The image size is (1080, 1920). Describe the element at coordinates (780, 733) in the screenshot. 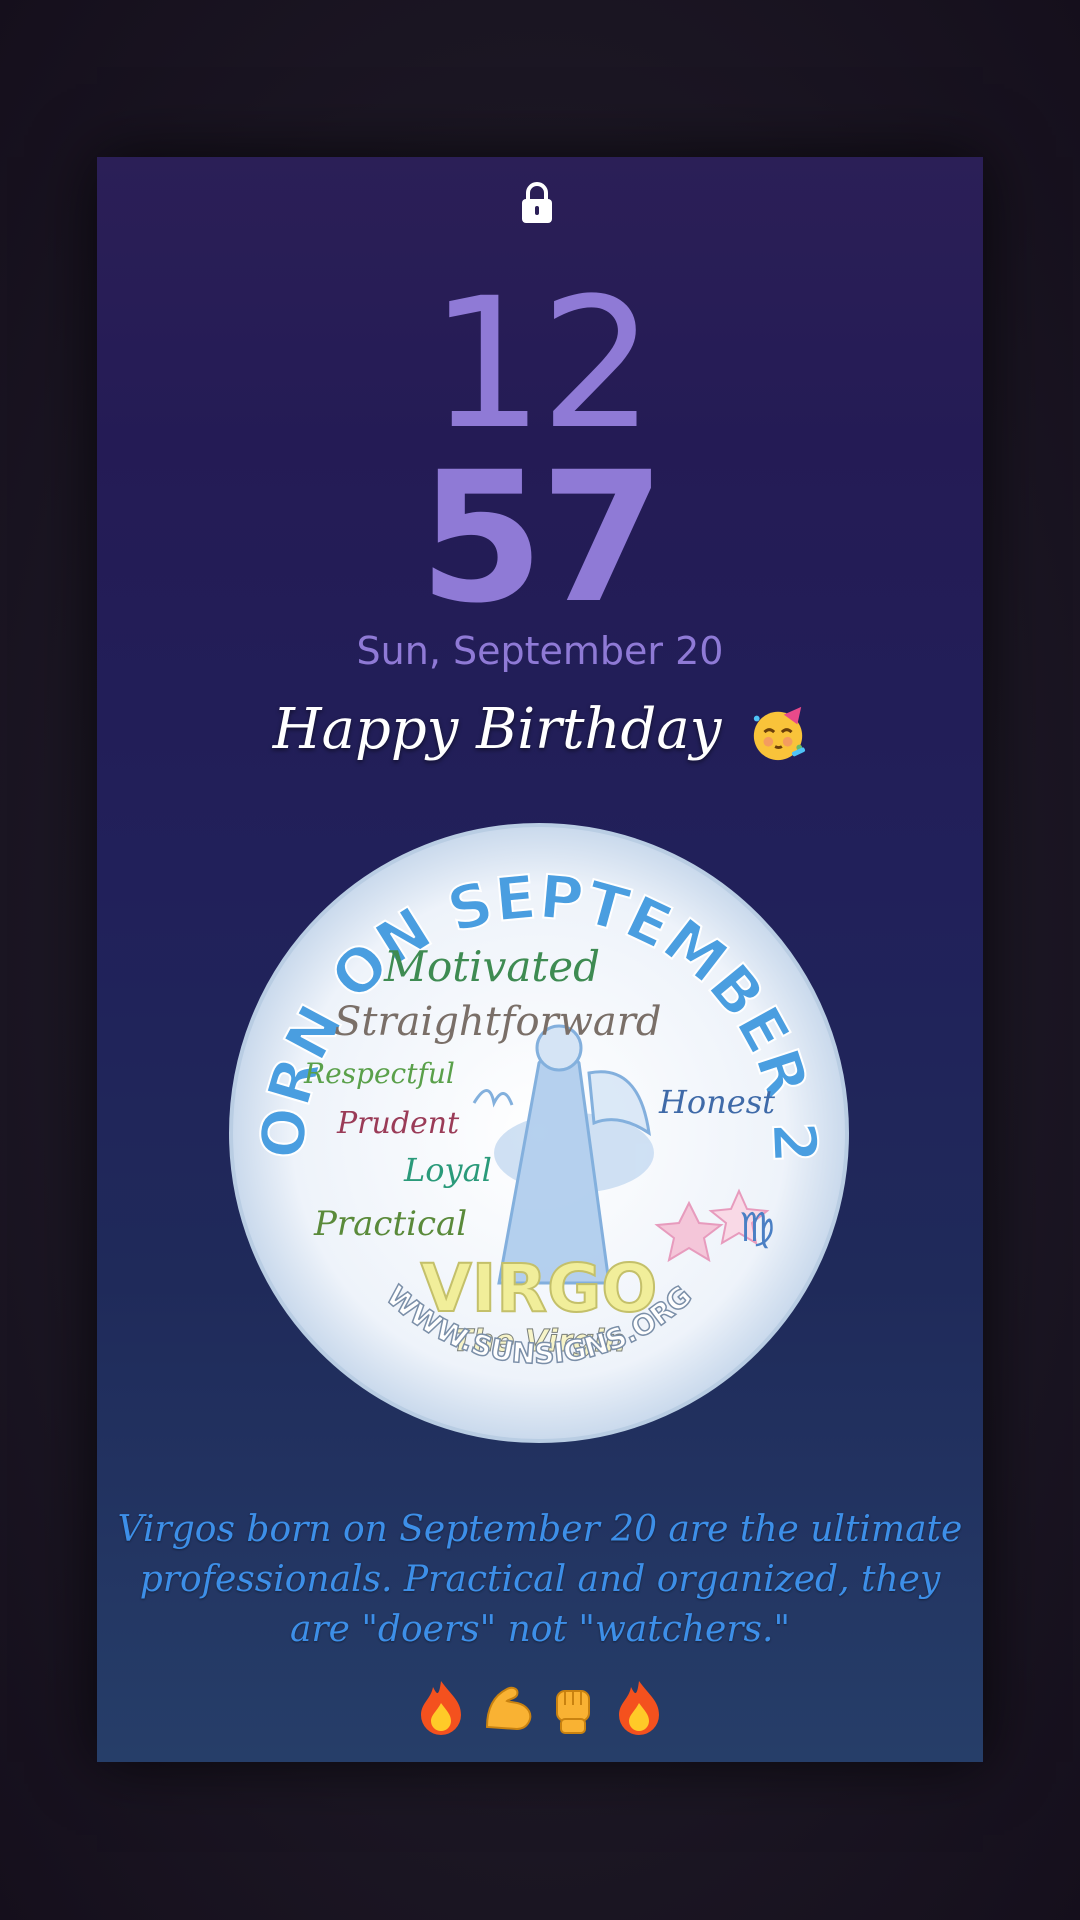

I see `party-face-emoji-icon` at that location.